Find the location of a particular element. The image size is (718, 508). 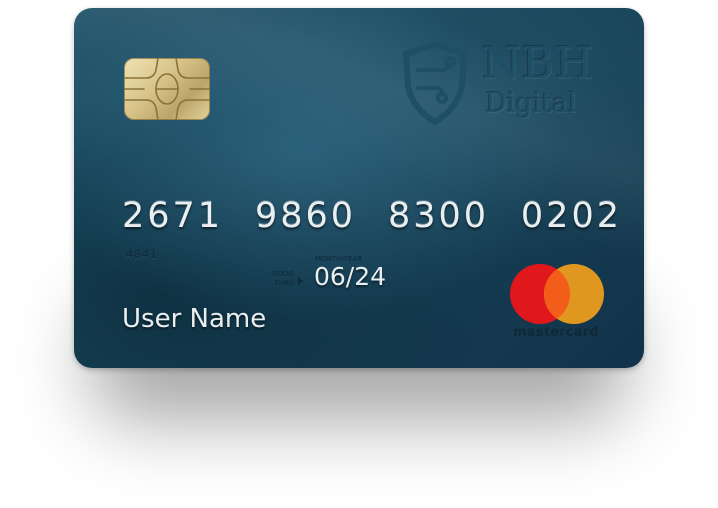

mastercard-logo-icon: mastercard is located at coordinates (556, 304).